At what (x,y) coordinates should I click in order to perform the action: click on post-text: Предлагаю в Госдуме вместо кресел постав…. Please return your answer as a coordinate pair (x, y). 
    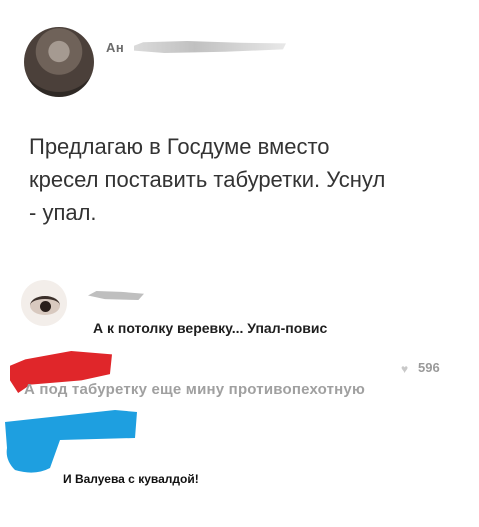
    Looking at the image, I should click on (207, 179).